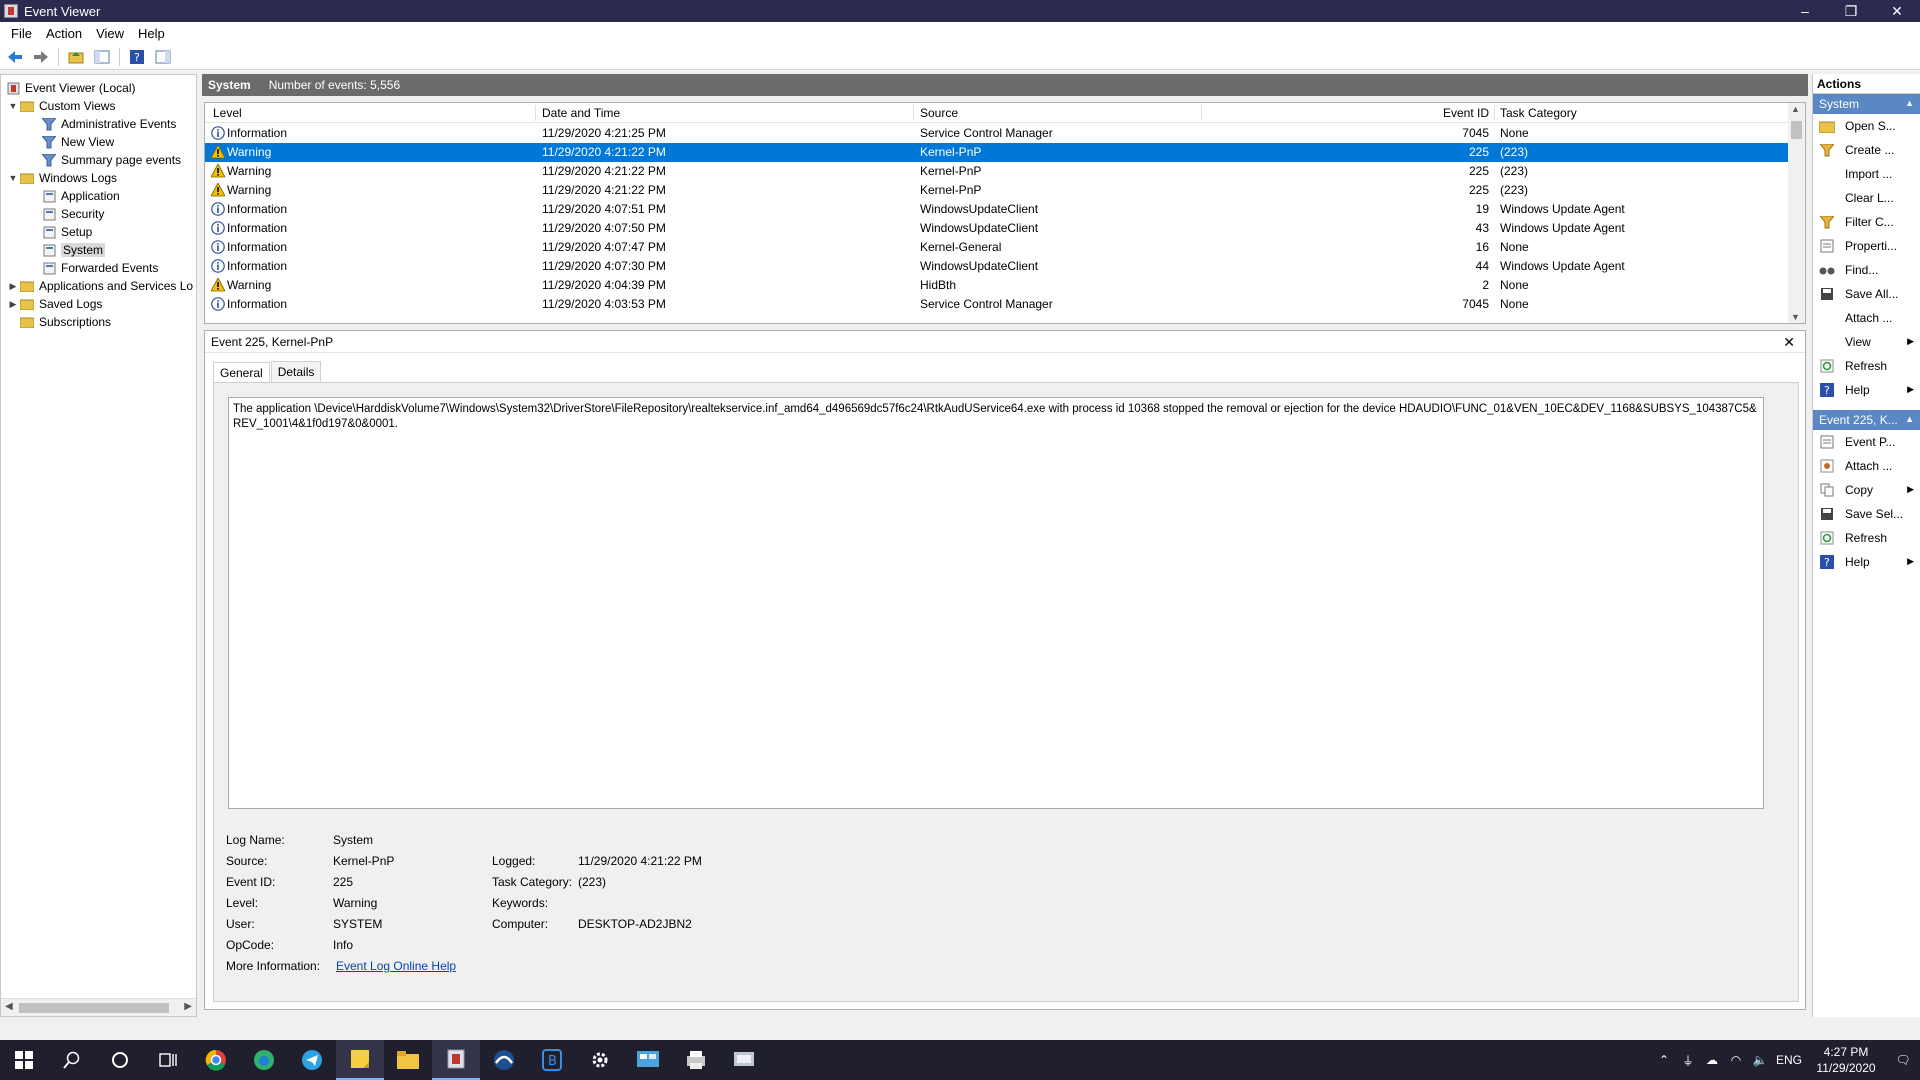 Image resolution: width=1920 pixels, height=1080 pixels. What do you see at coordinates (363, 861) in the screenshot?
I see `value-source: Kernel-PnP` at bounding box center [363, 861].